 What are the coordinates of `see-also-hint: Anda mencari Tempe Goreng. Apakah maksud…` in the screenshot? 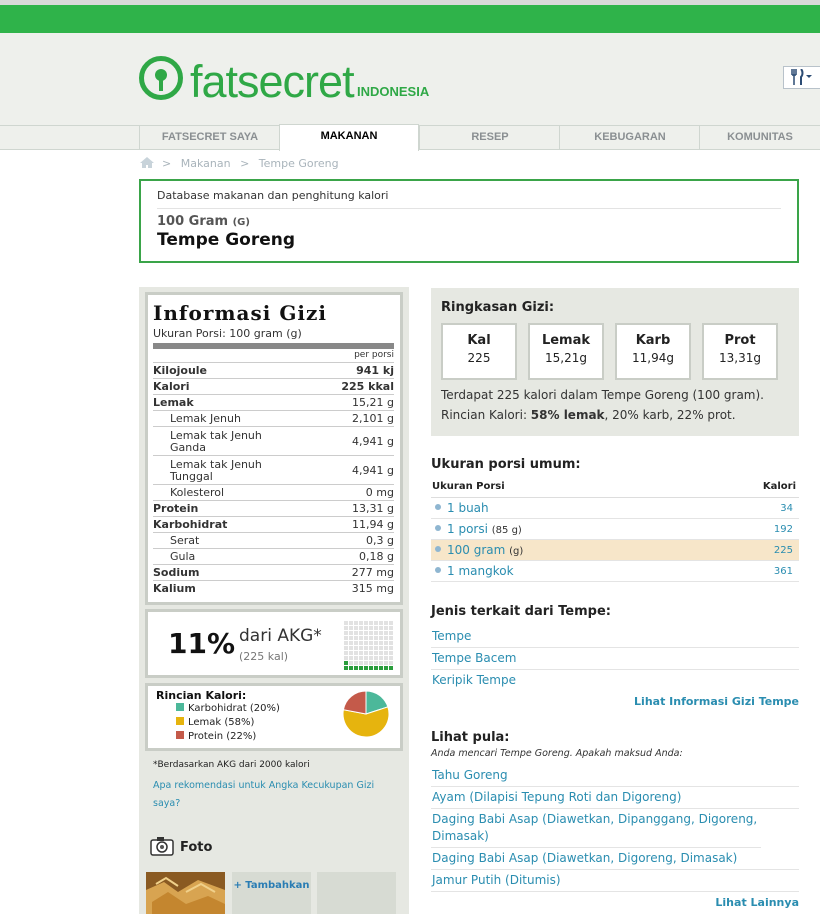 It's located at (557, 753).